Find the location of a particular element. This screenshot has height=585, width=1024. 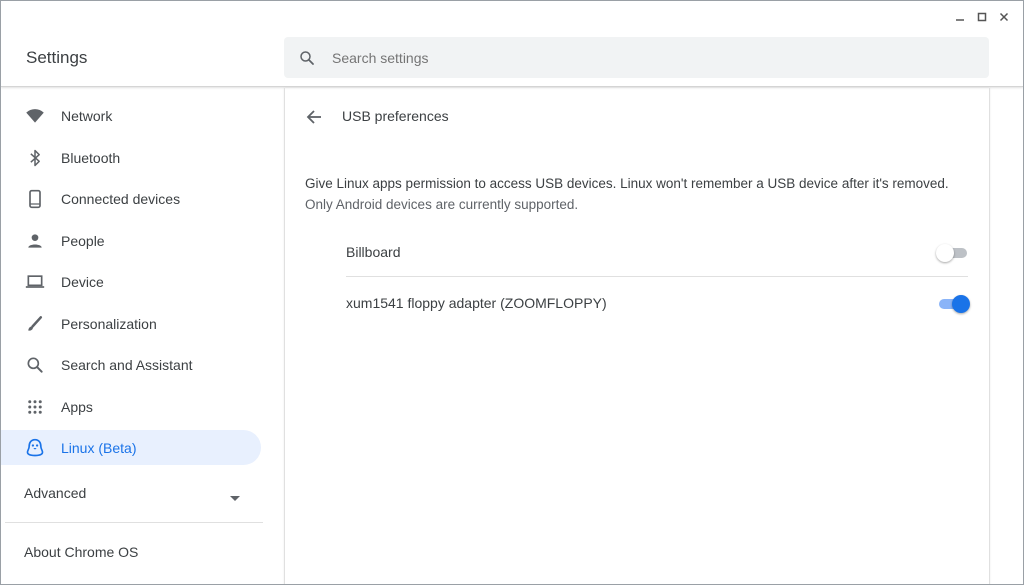

advanced-toggle: Advanced is located at coordinates (132, 493).